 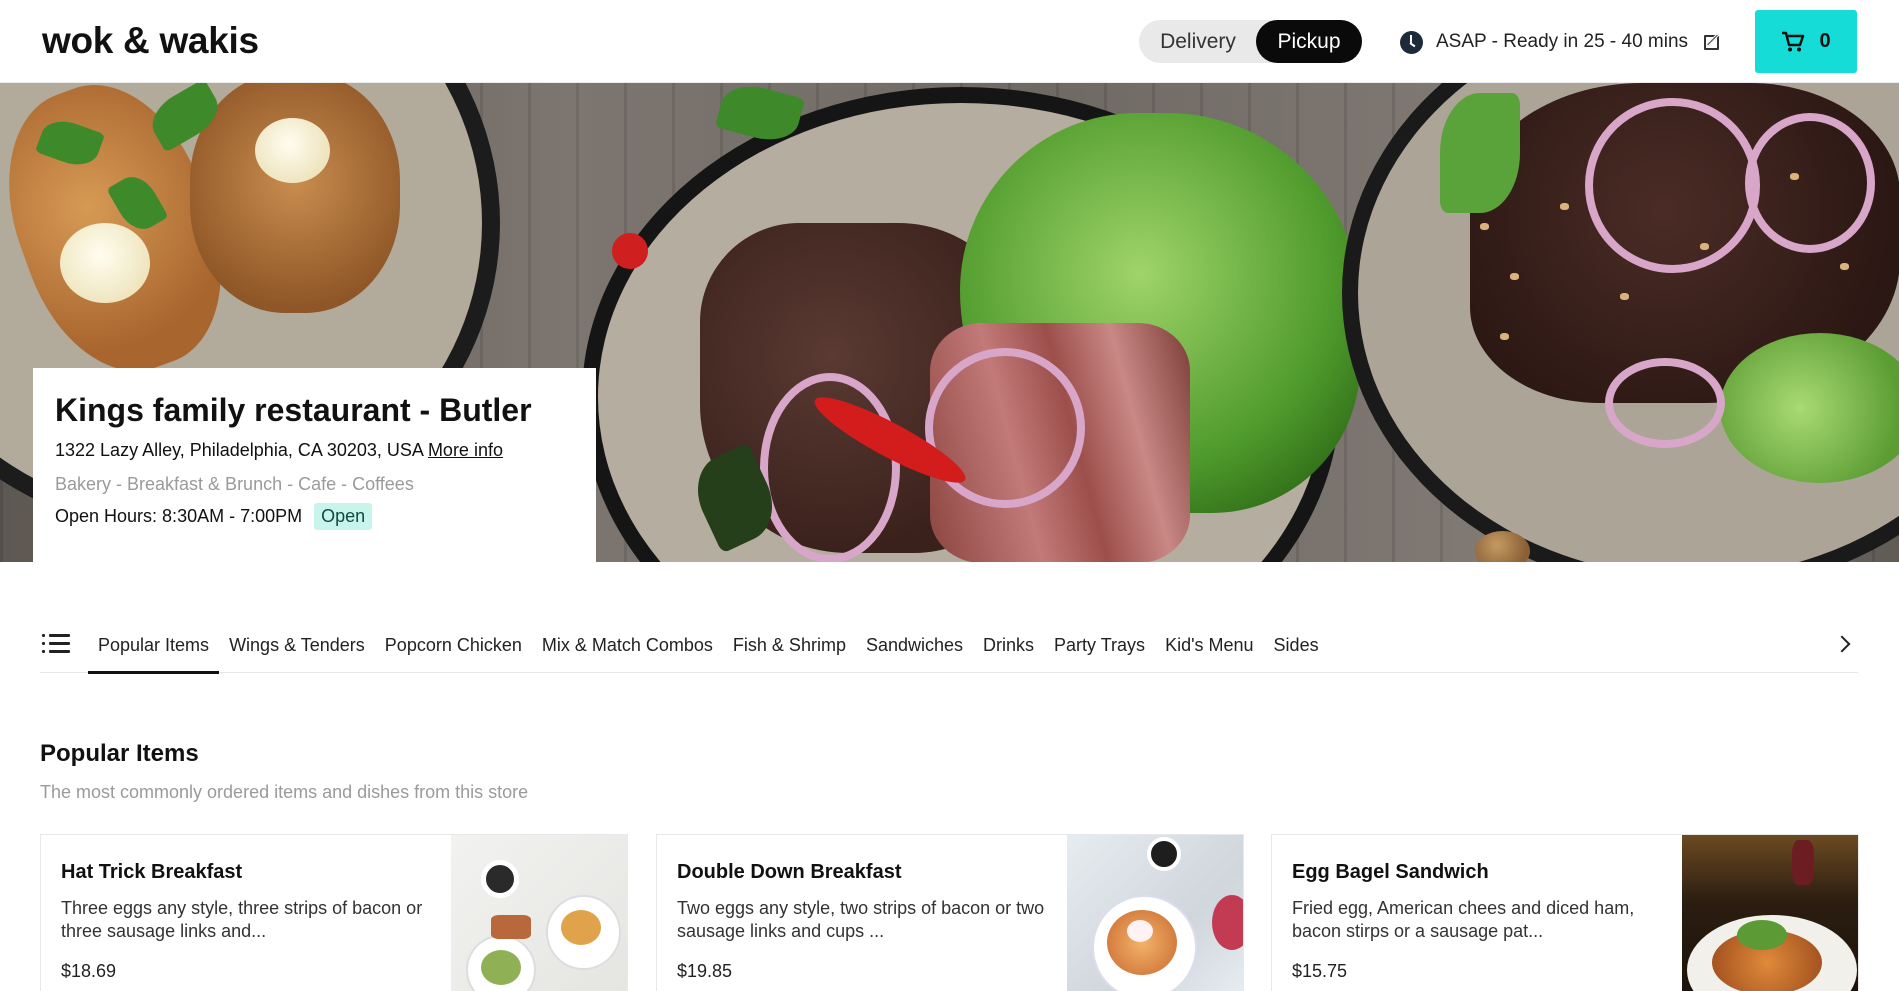 What do you see at coordinates (119, 753) in the screenshot?
I see `section-title: Popular Items` at bounding box center [119, 753].